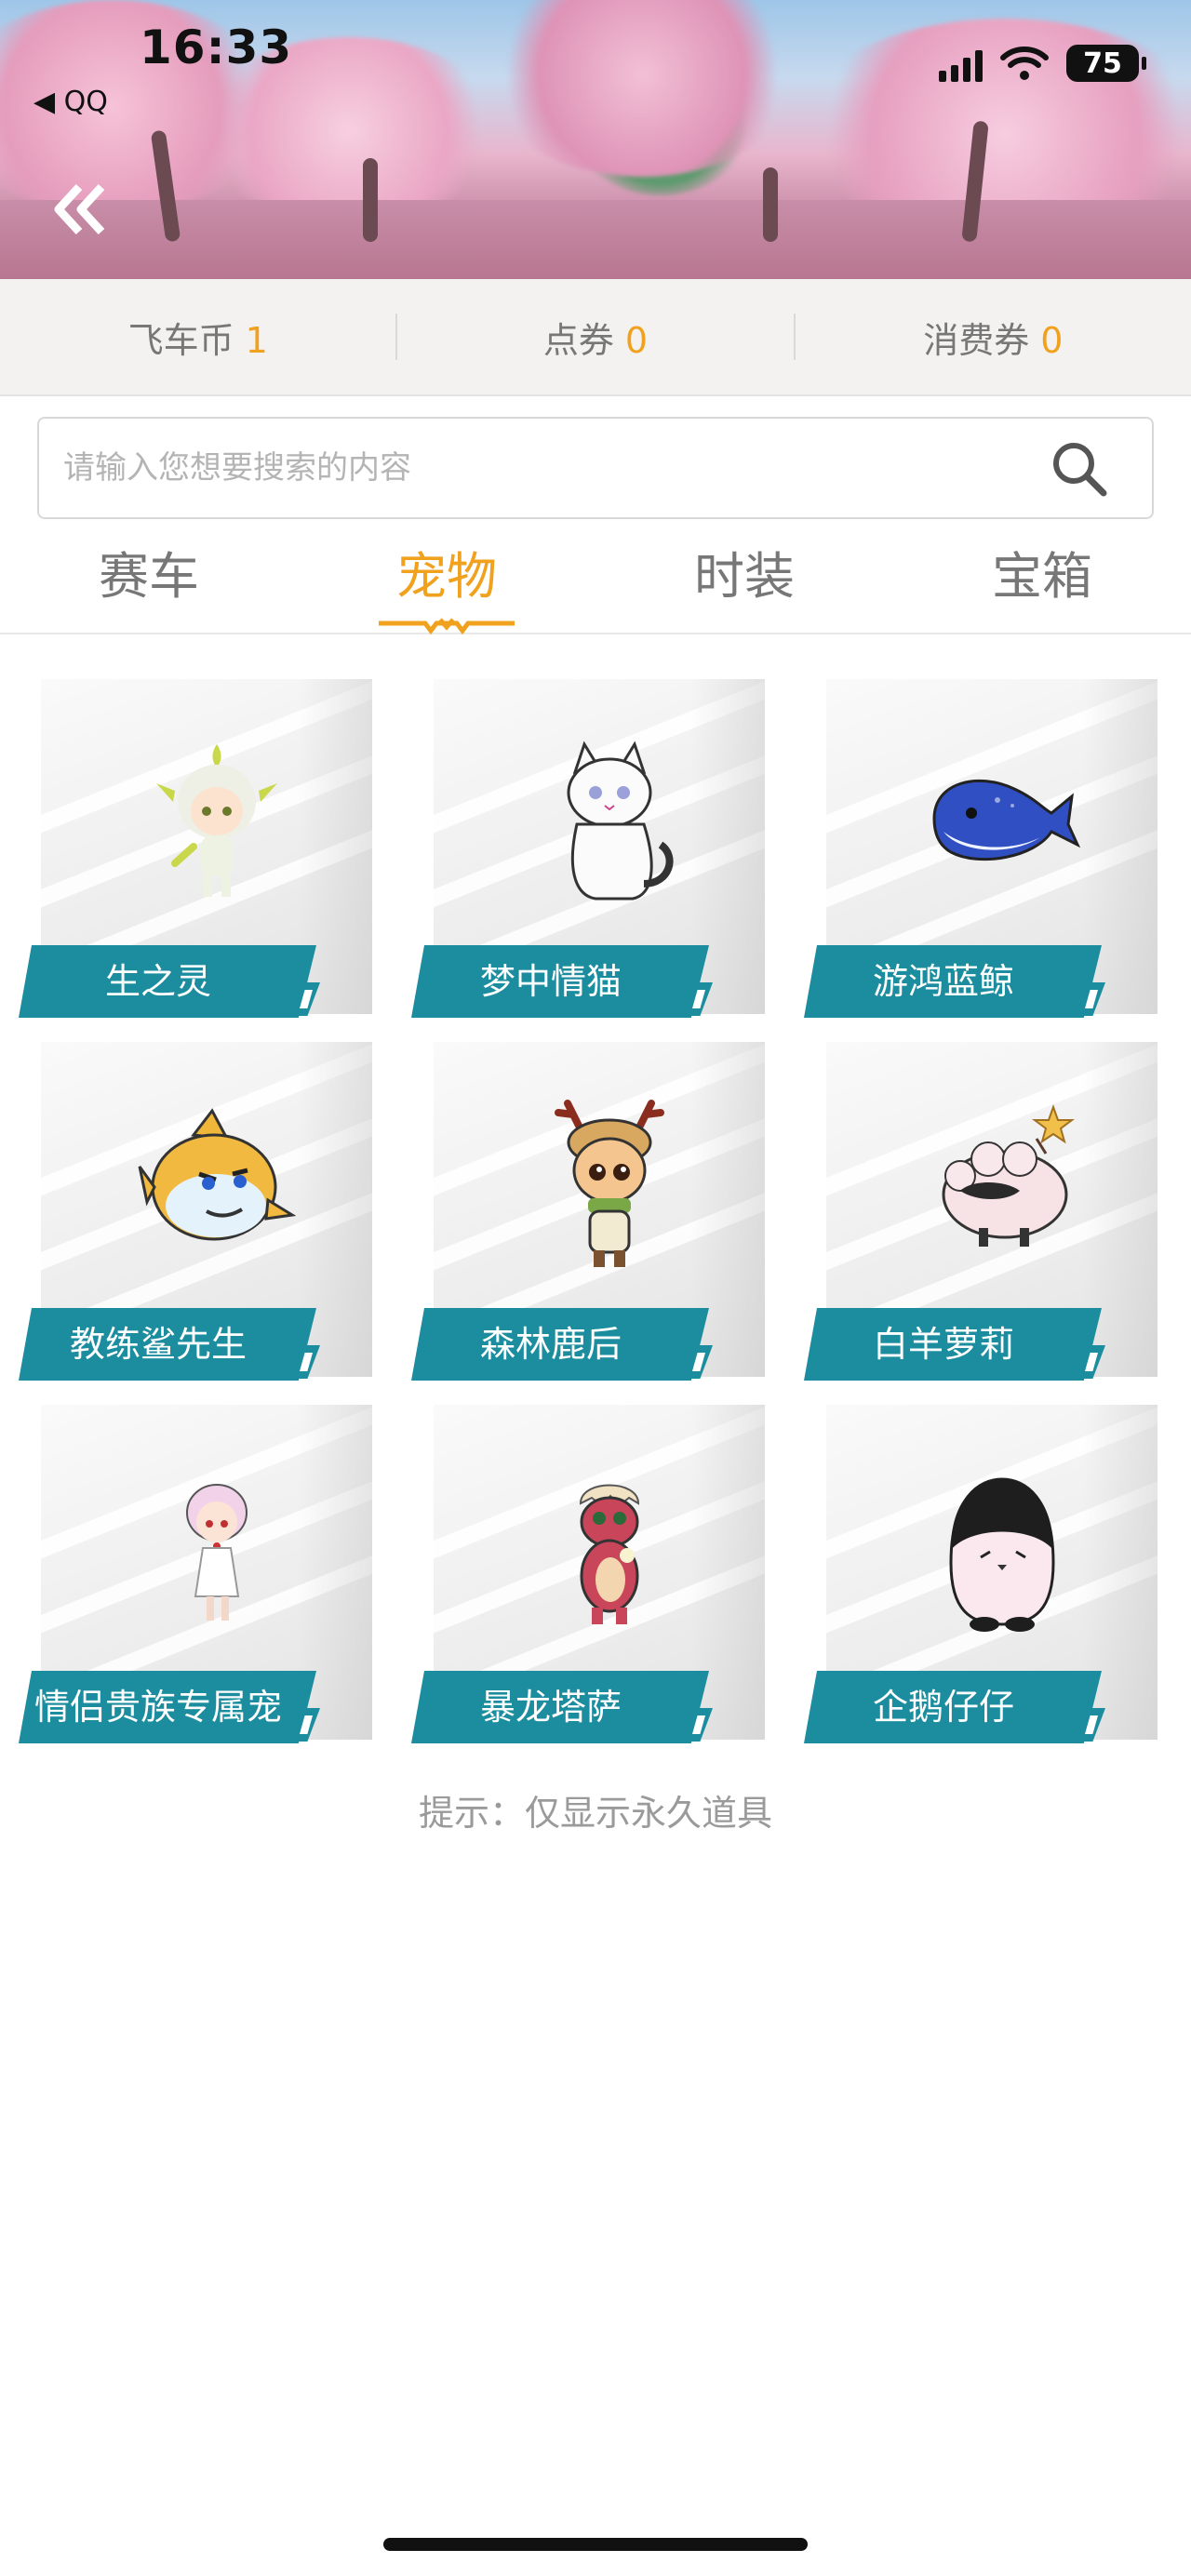  I want to click on pet-card: 游鸿蓝鲸, so click(988, 848).